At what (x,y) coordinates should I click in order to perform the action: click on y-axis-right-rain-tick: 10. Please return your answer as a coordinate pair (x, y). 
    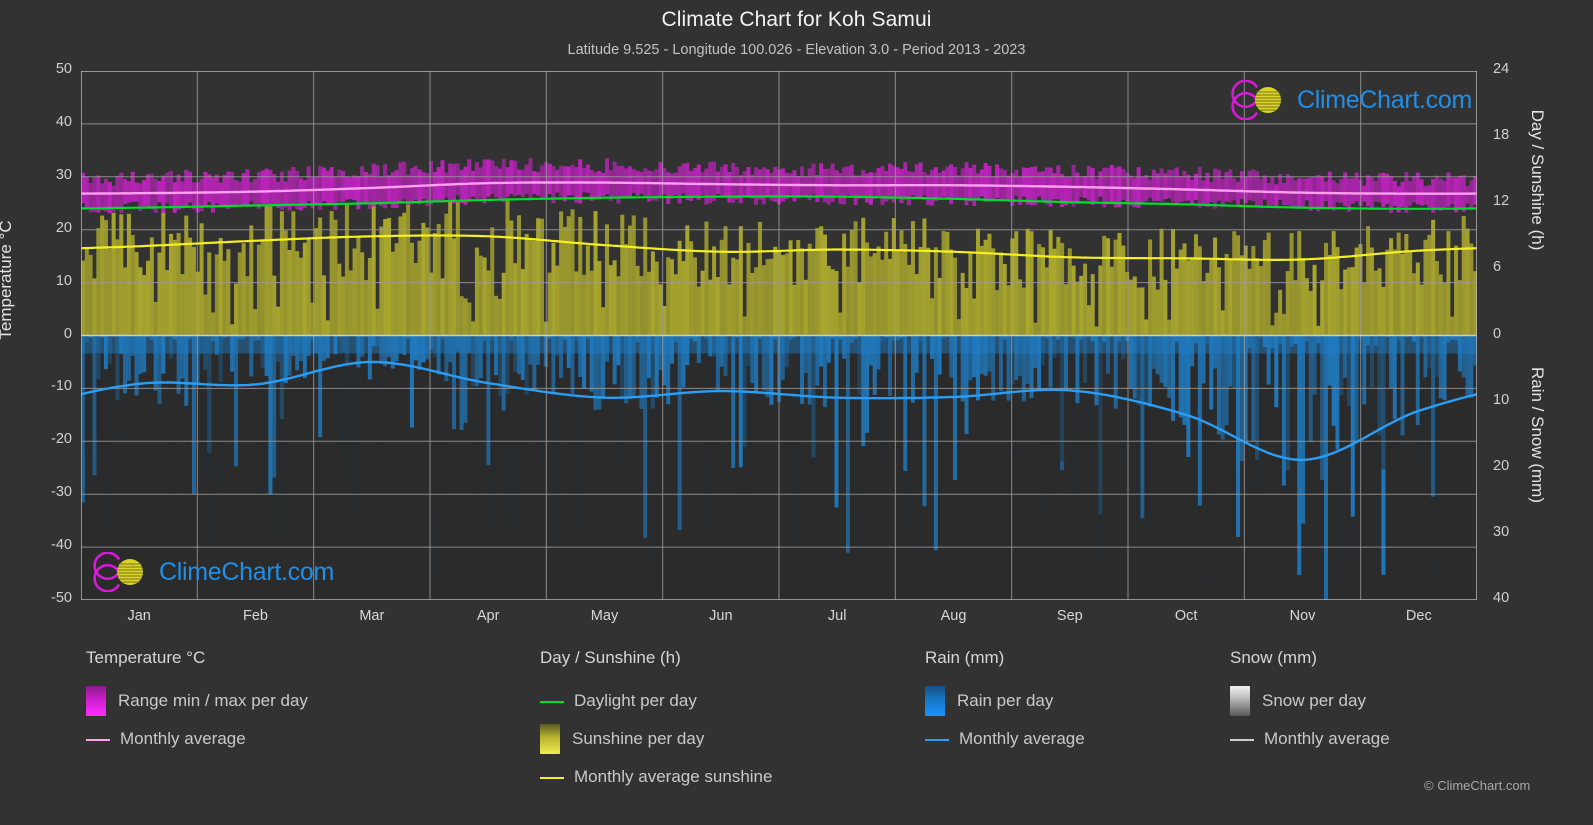
    Looking at the image, I should click on (1501, 399).